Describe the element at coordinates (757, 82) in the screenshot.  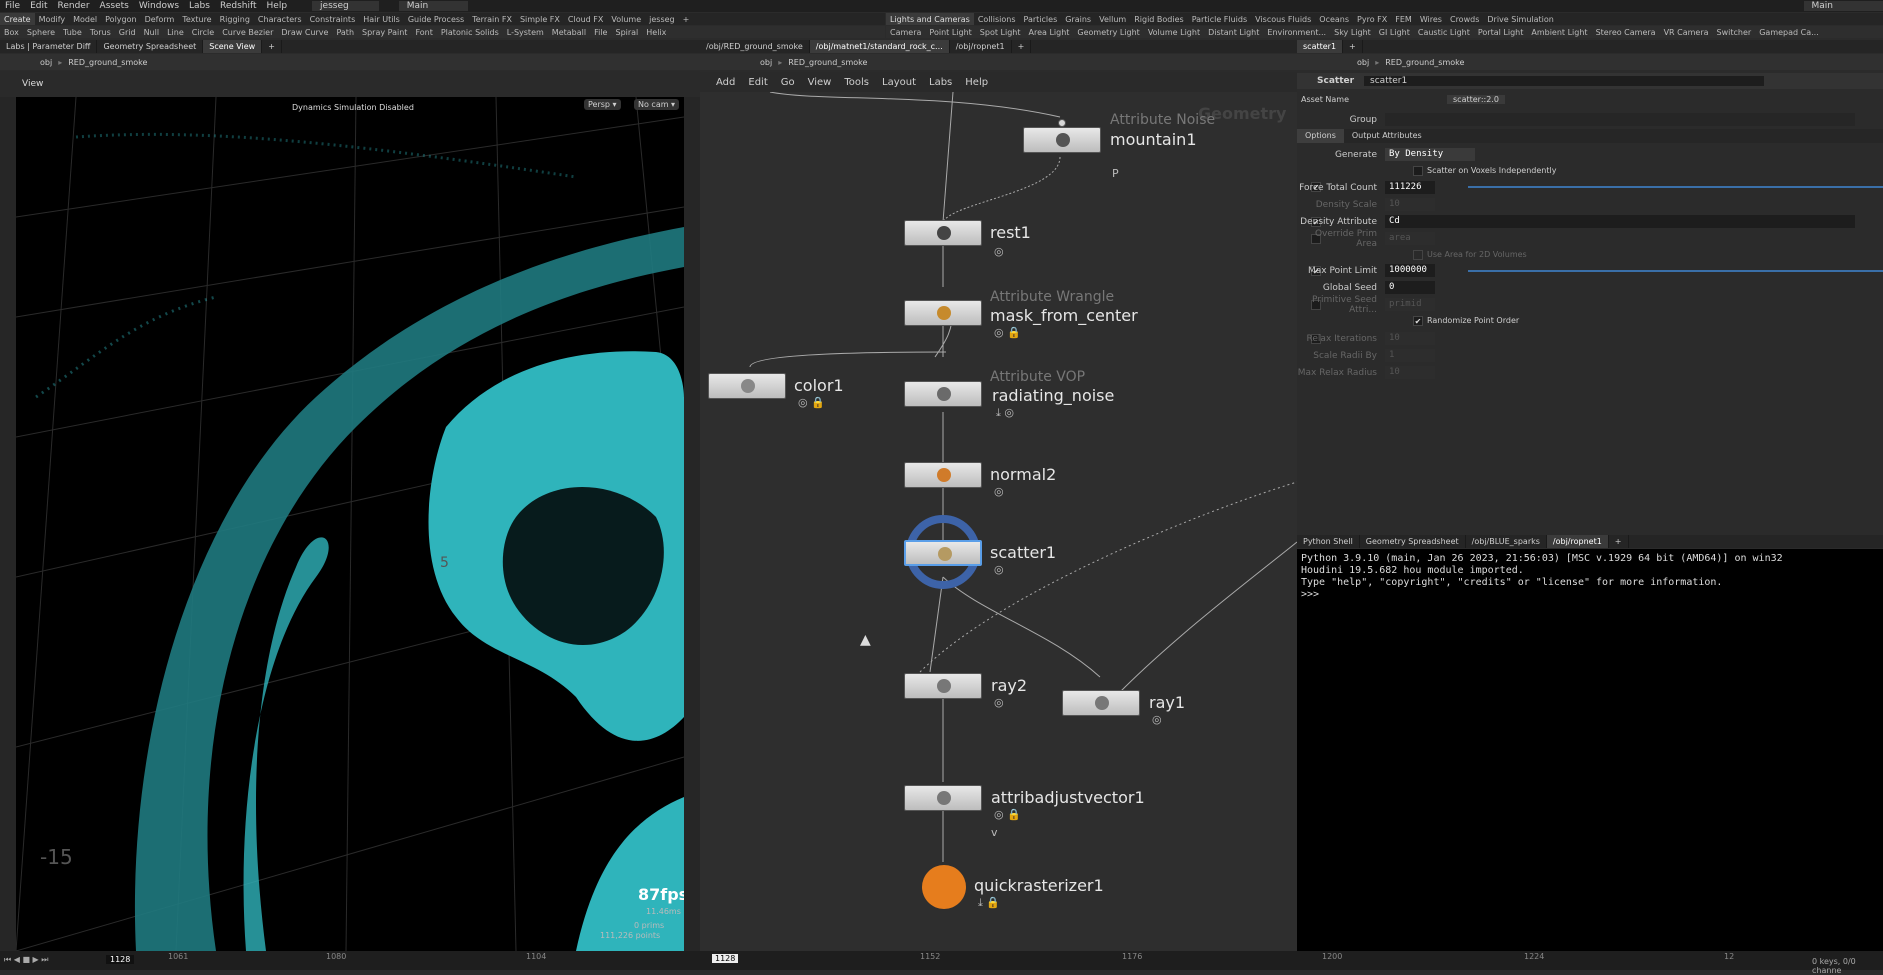
I see `network-menu-edit: Edit` at that location.